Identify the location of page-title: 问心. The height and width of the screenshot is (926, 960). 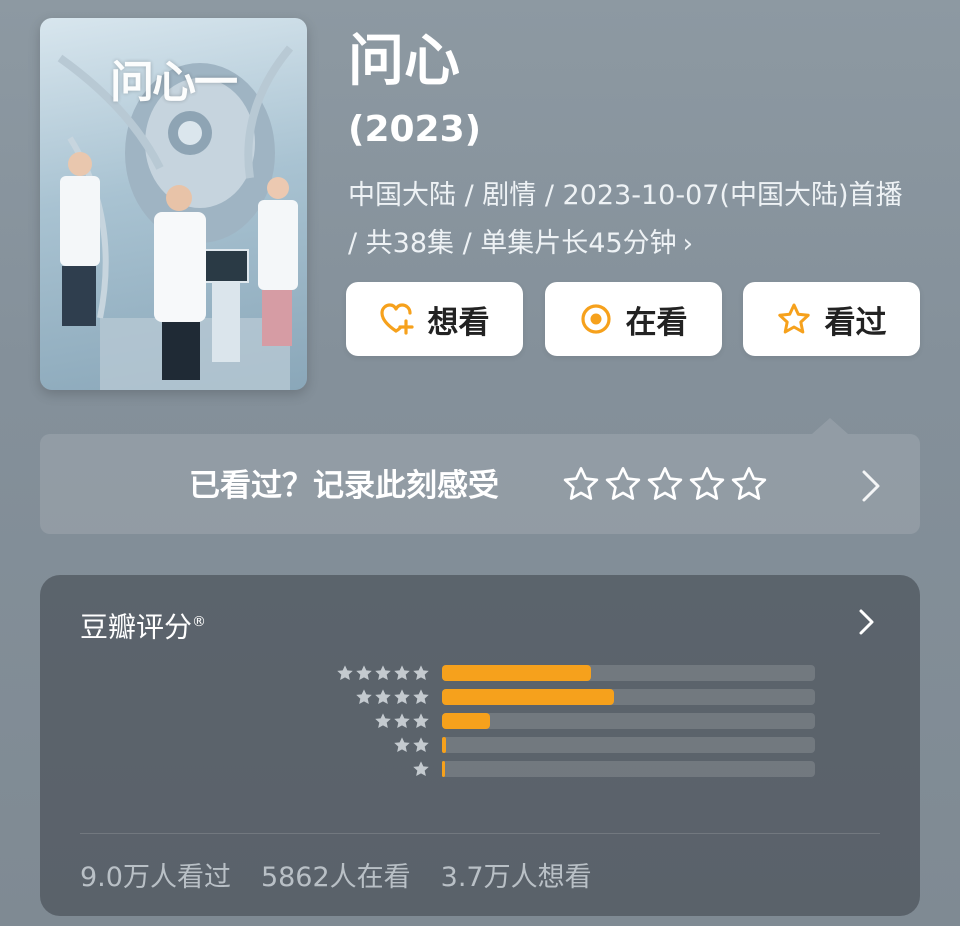
(404, 61).